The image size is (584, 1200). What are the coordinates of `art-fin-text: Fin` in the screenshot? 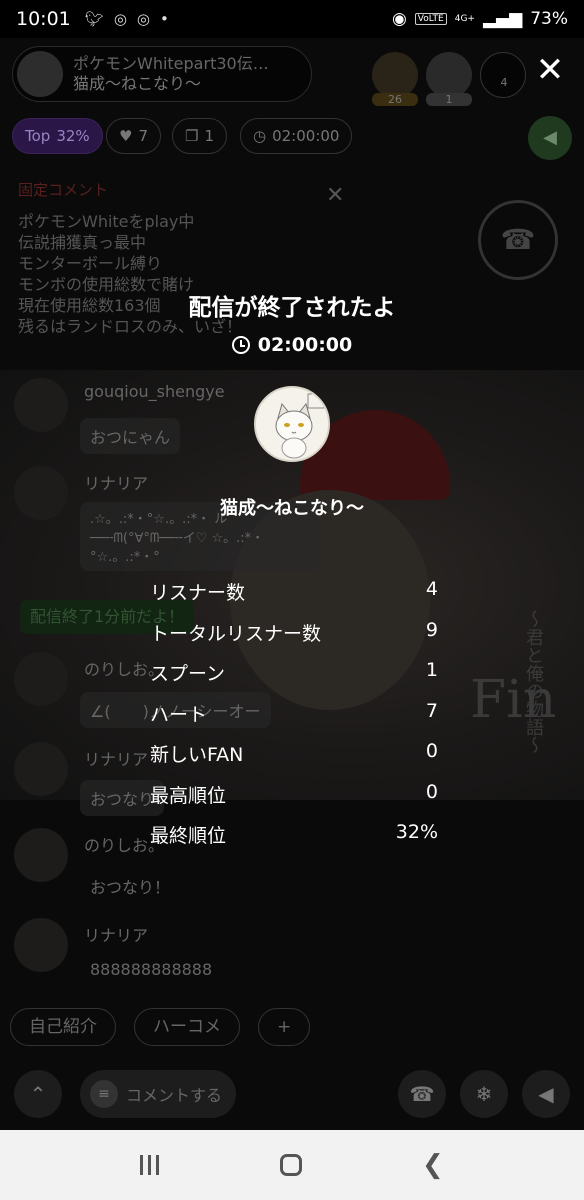 It's located at (513, 700).